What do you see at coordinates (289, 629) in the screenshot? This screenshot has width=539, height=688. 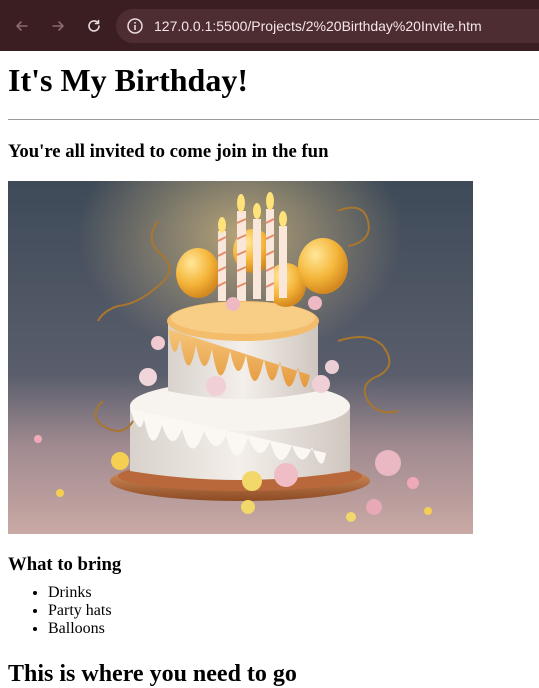 I see `list-item: Balloons` at bounding box center [289, 629].